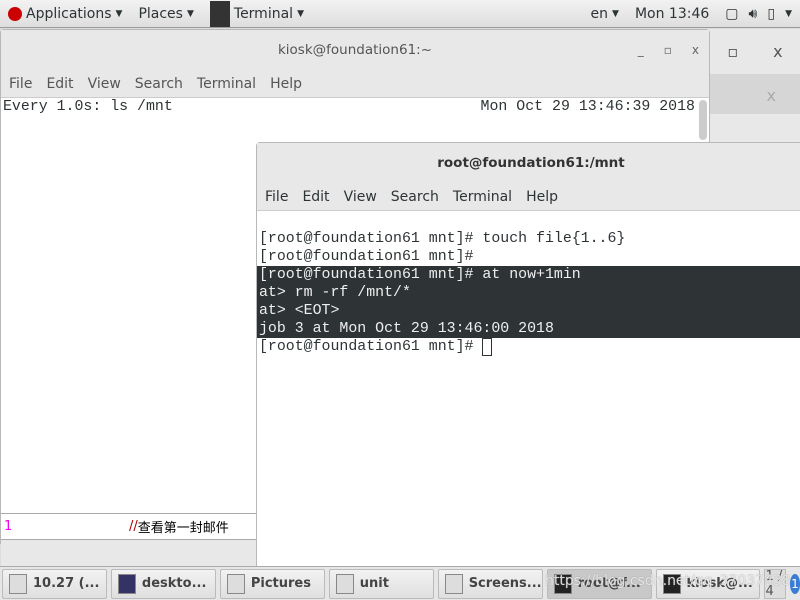 The image size is (800, 600). Describe the element at coordinates (18, 583) in the screenshot. I see `text-editor-icon` at that location.